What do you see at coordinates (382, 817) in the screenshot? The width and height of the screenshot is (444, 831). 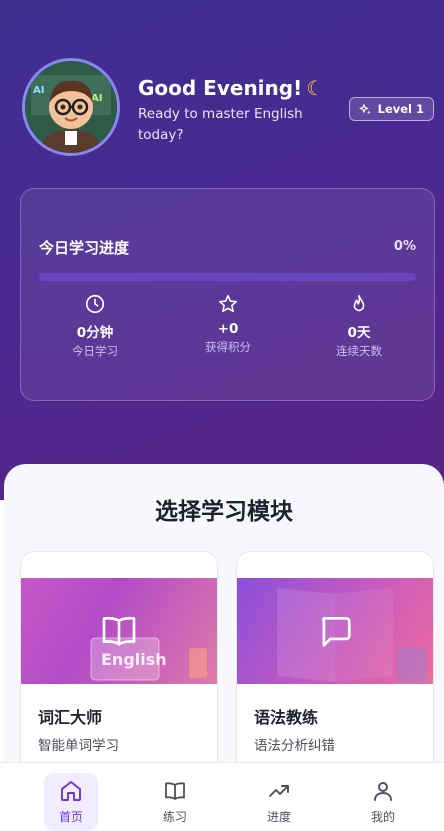 I see `tab-label: 我的` at bounding box center [382, 817].